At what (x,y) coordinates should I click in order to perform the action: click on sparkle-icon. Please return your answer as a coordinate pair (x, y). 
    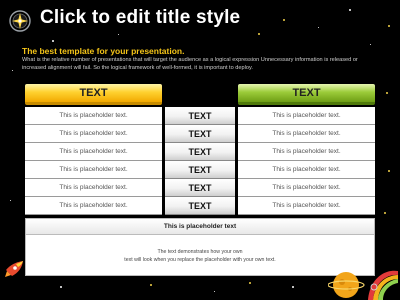
    Looking at the image, I should click on (20, 21).